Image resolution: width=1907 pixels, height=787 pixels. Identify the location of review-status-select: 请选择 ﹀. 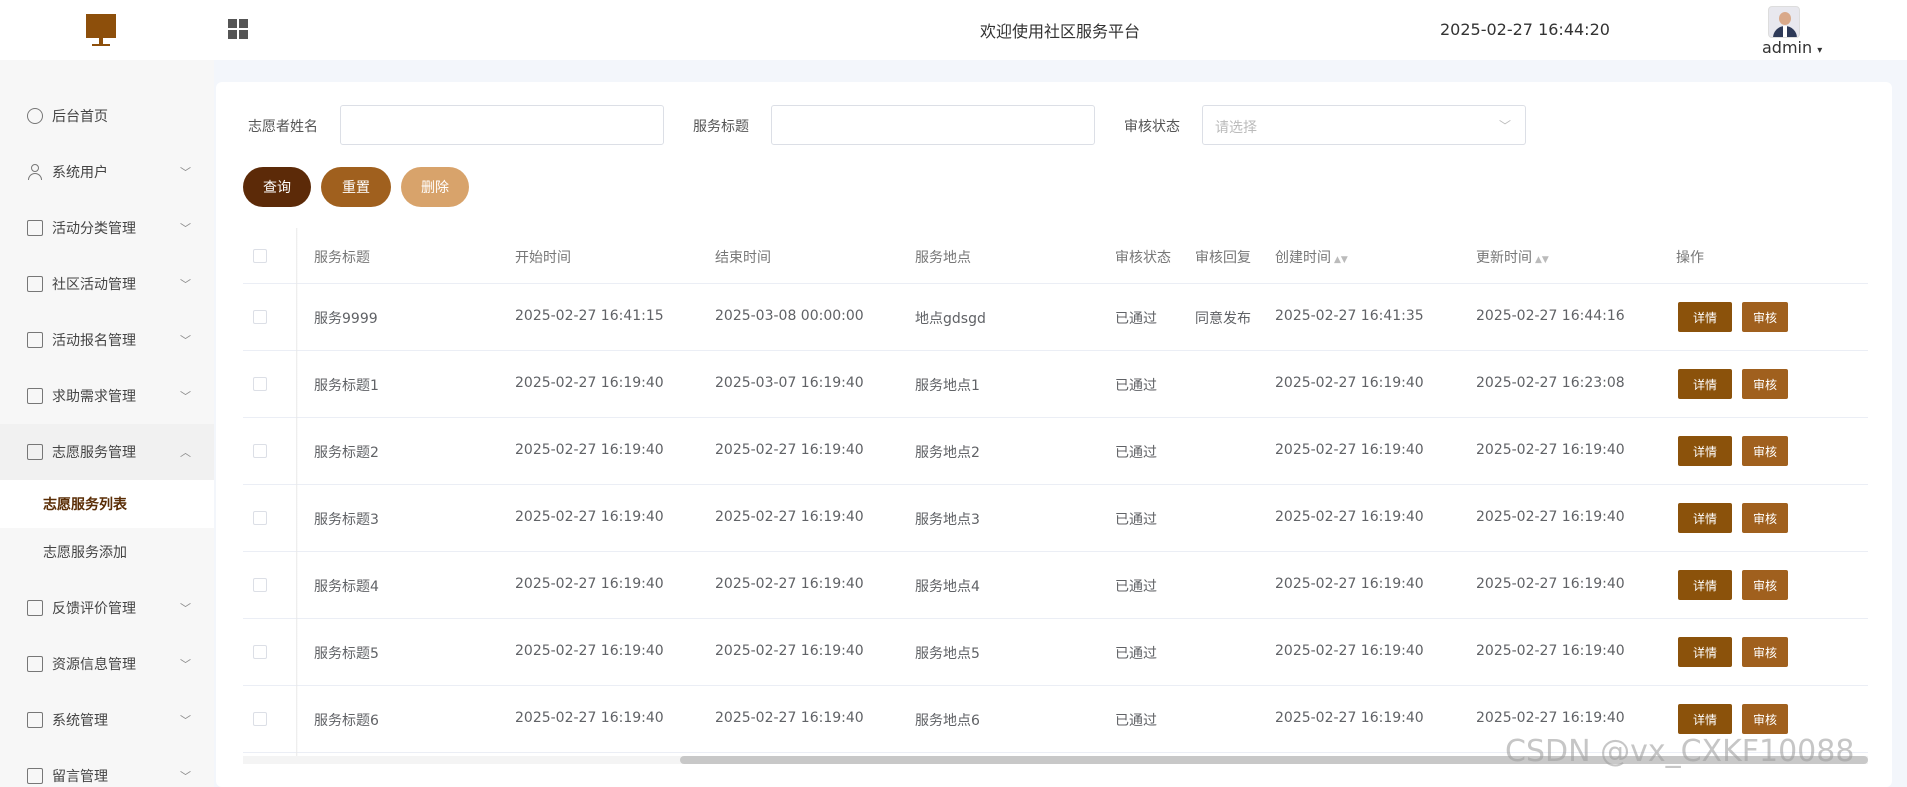
(1364, 125).